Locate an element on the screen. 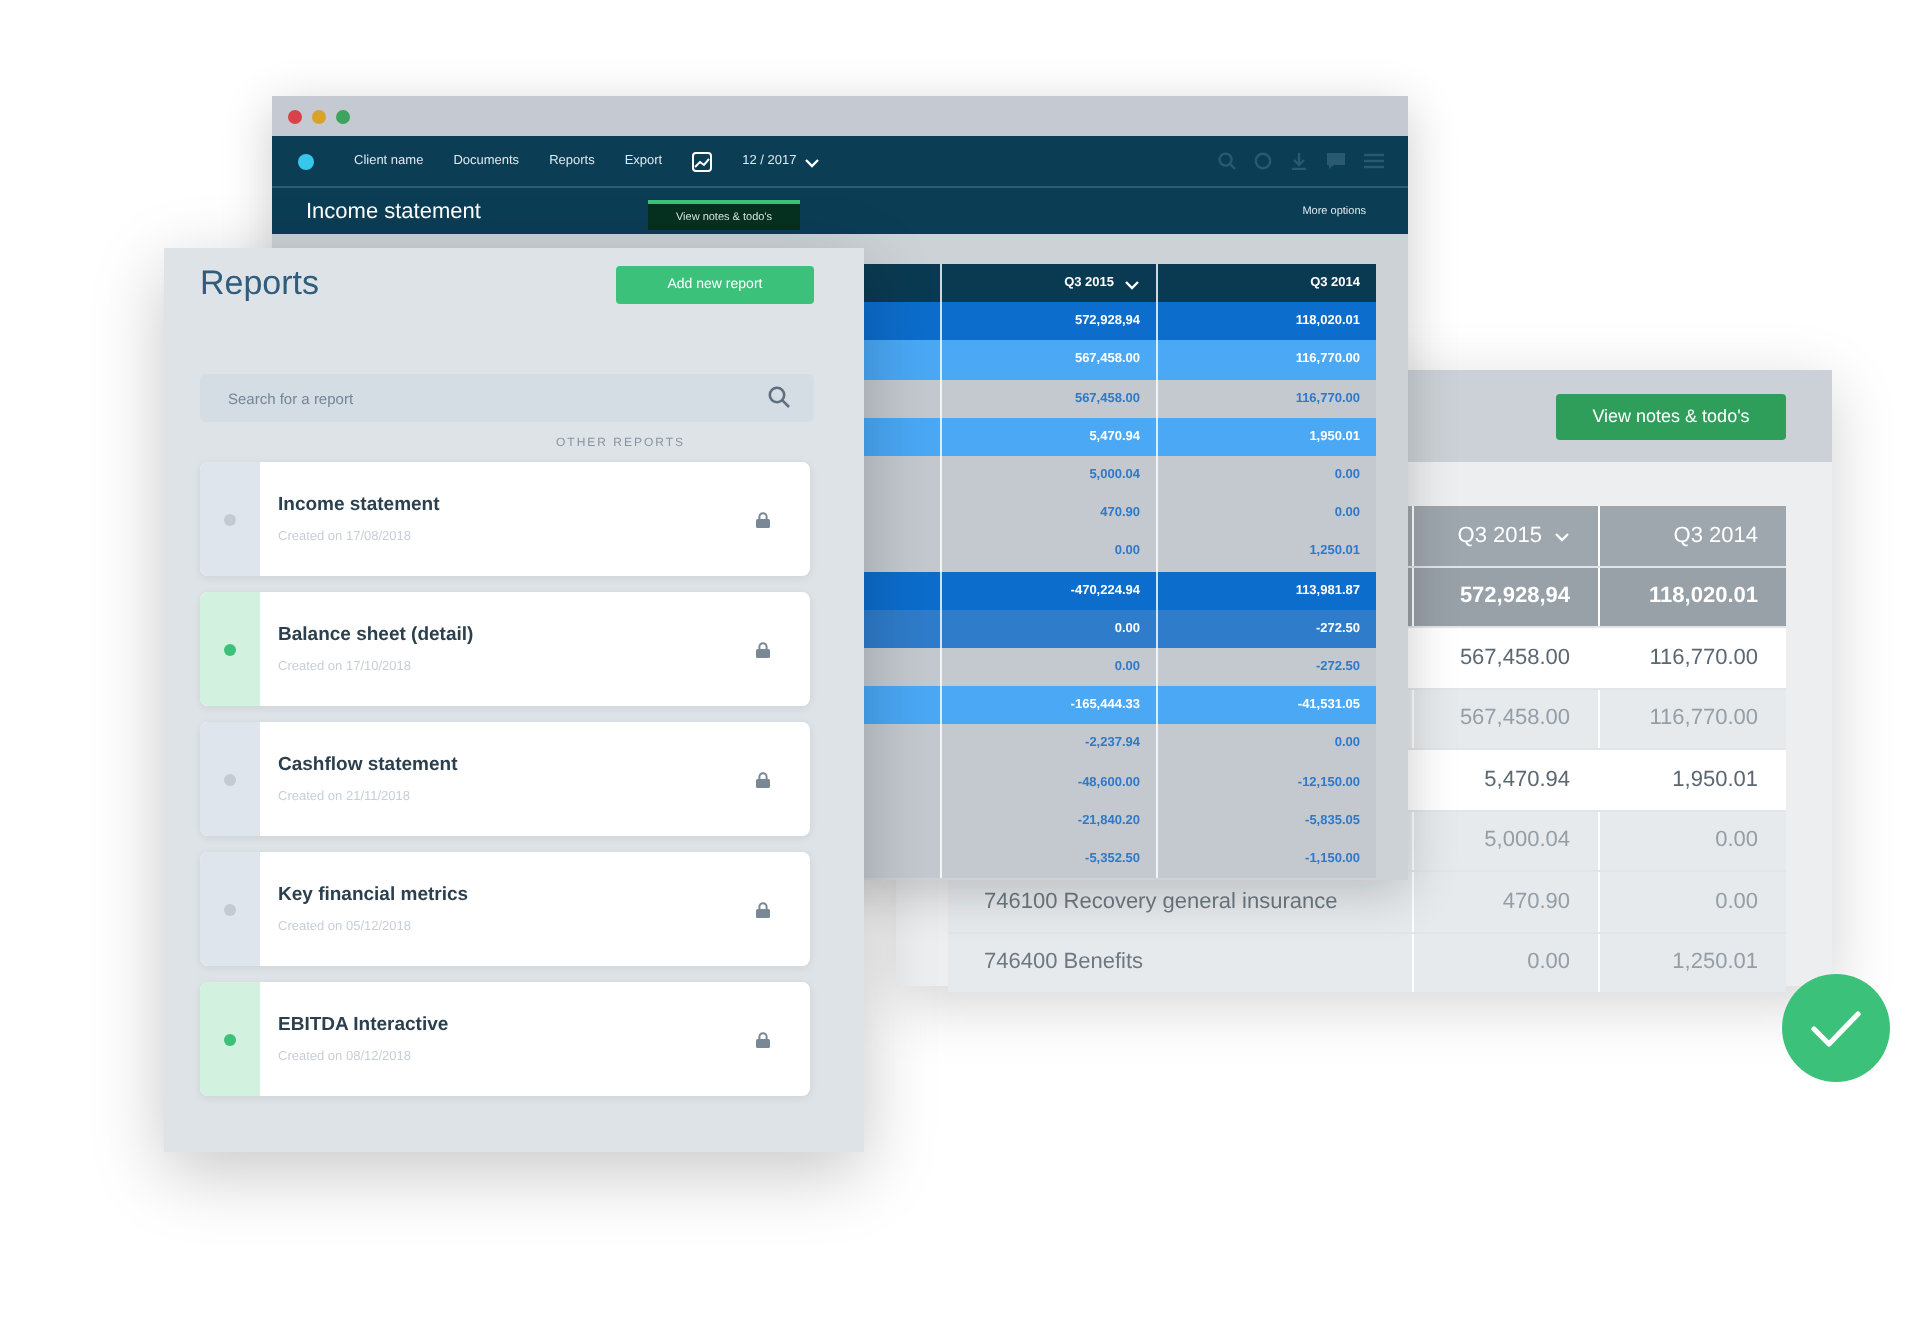  caret-icon is located at coordinates (812, 161).